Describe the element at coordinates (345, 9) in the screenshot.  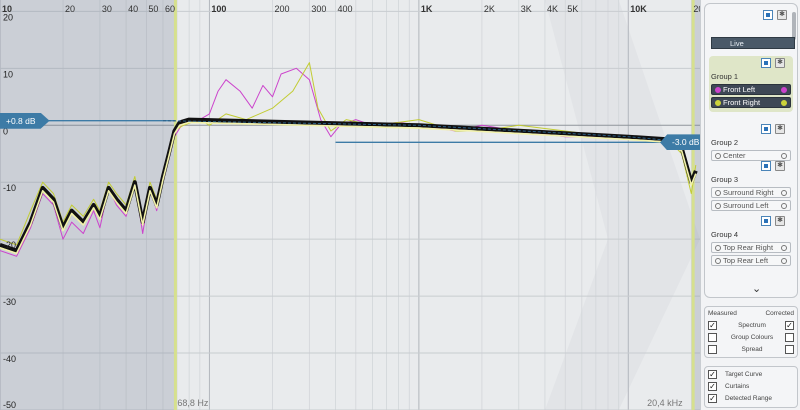
I see `frequency-tick-label: 400` at that location.